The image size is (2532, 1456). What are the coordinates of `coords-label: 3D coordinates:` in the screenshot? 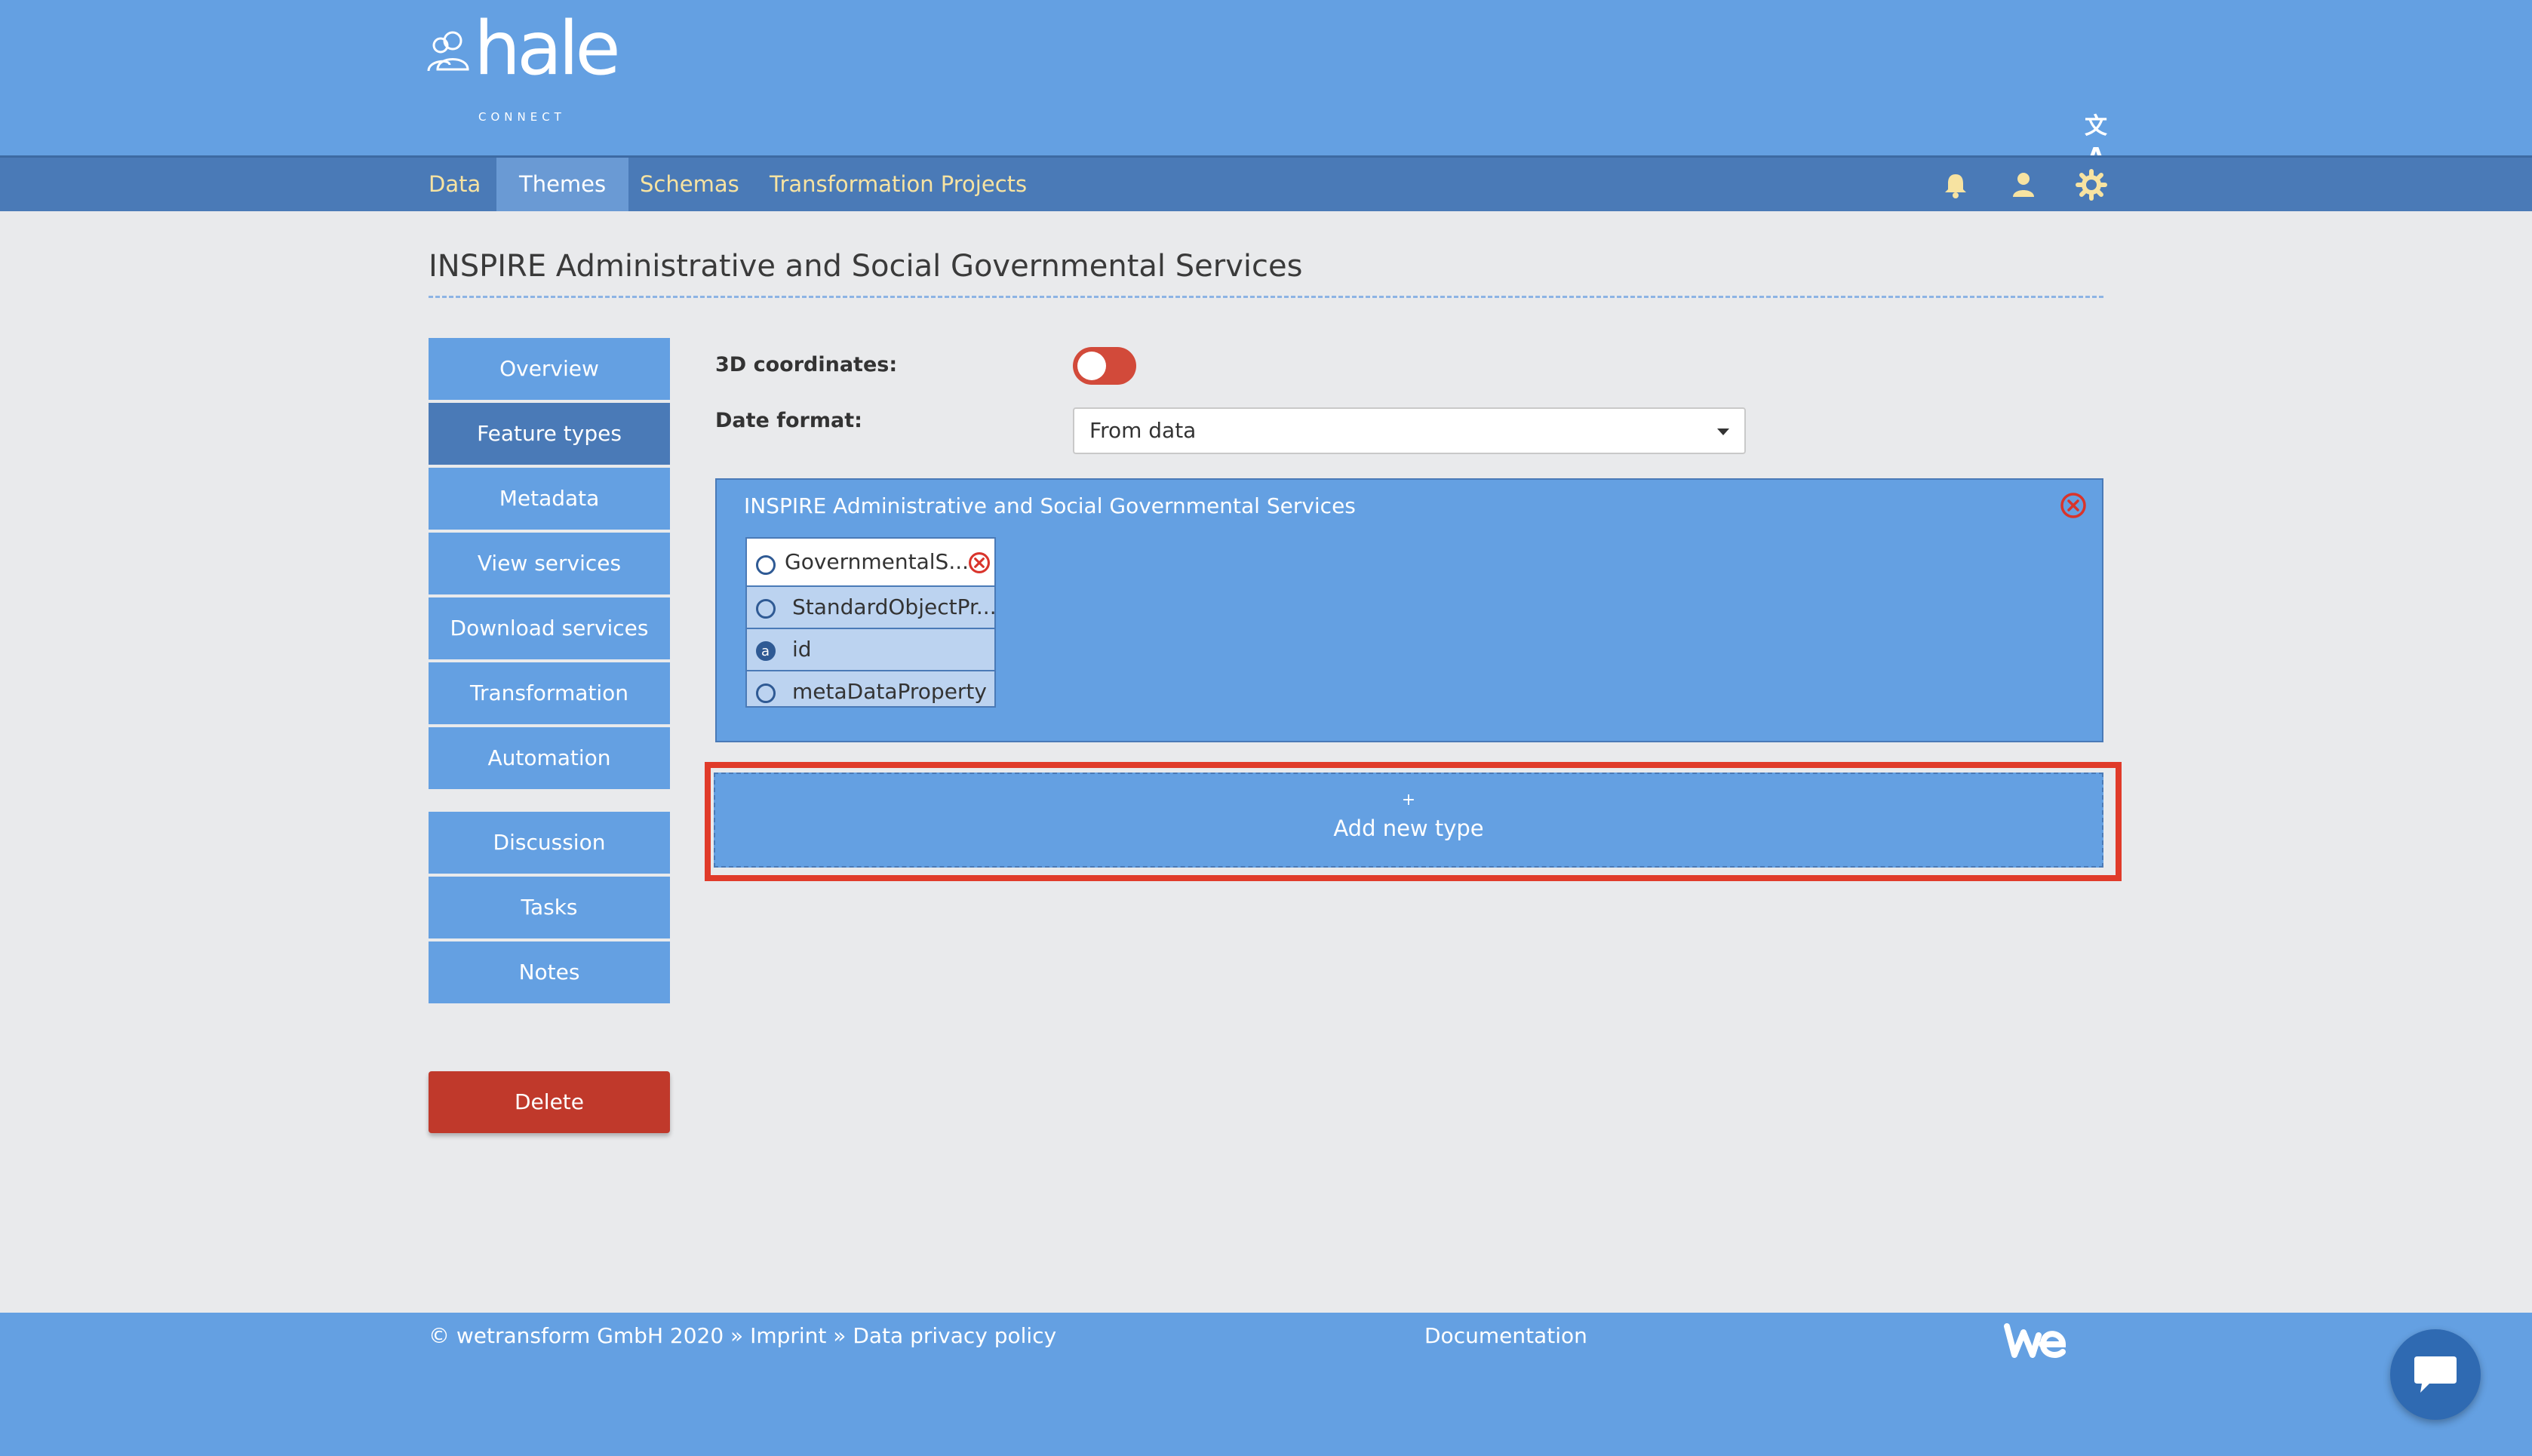 It's located at (806, 364).